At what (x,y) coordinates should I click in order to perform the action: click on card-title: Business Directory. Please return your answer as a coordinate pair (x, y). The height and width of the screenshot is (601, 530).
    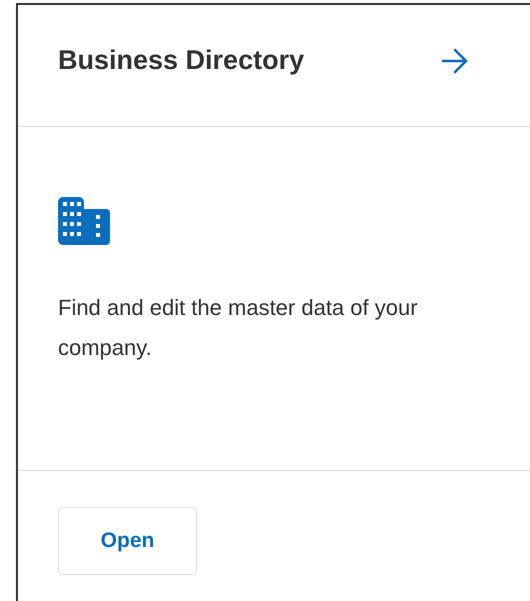
    Looking at the image, I should click on (182, 60).